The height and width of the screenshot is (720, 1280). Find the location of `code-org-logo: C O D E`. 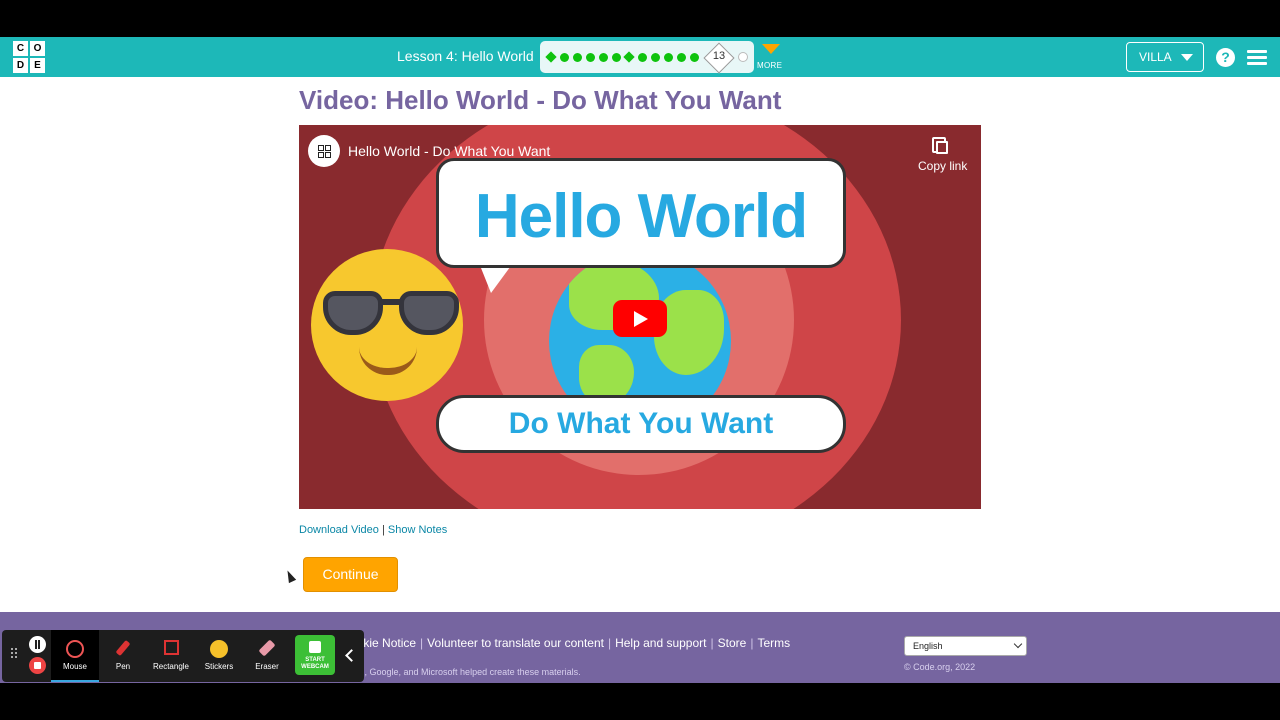

code-org-logo: C O D E is located at coordinates (29, 57).